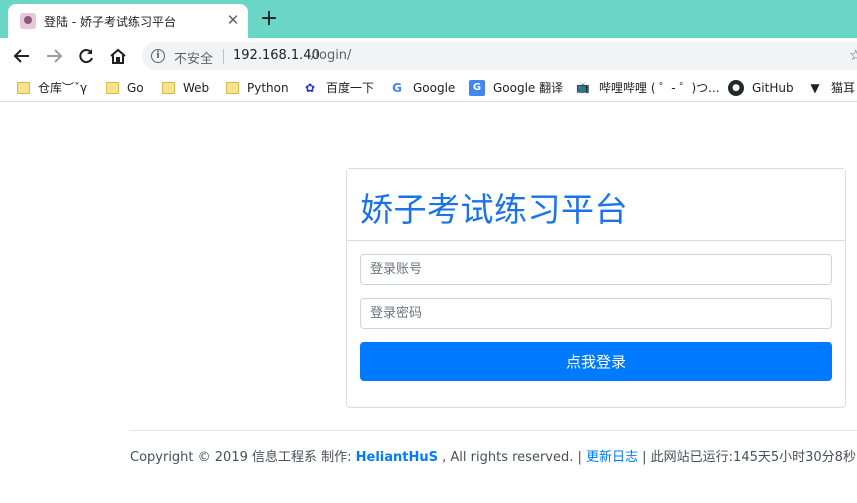 This screenshot has height=503, width=857. Describe the element at coordinates (63, 88) in the screenshot. I see `bookmark-label: 仓库︶ˇγ` at that location.